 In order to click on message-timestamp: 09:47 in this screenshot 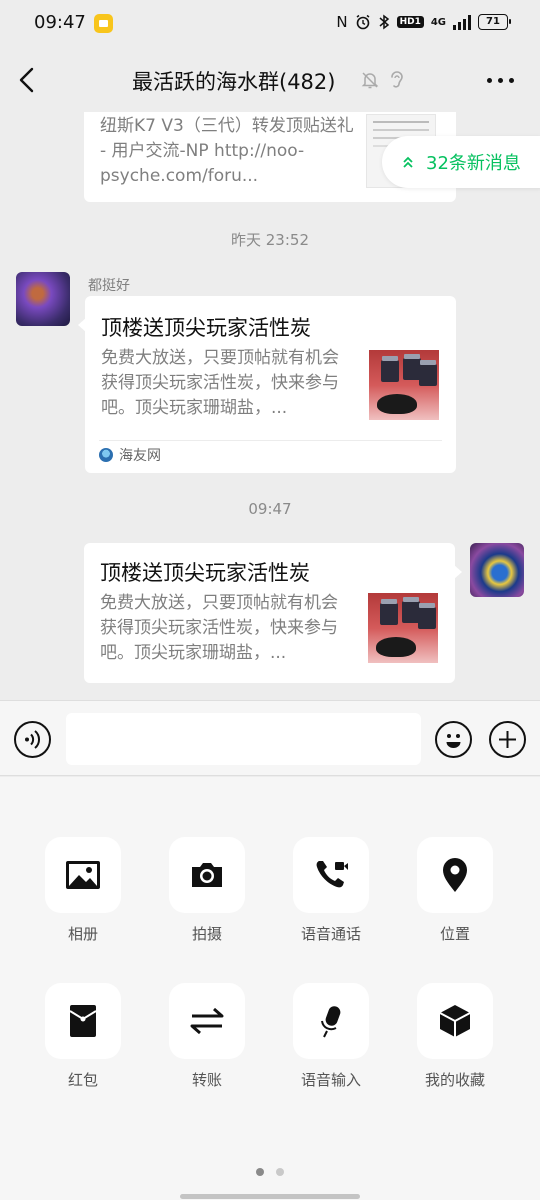, I will do `click(270, 509)`.